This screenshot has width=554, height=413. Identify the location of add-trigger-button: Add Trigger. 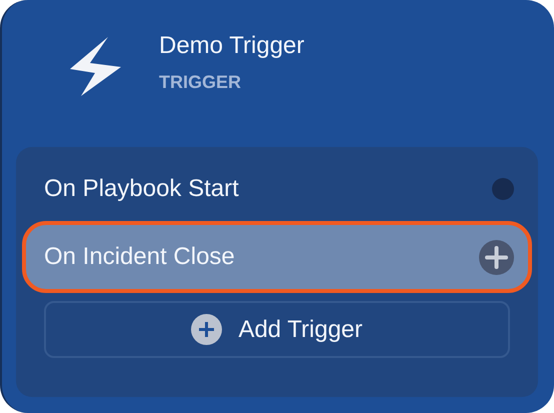
(277, 329).